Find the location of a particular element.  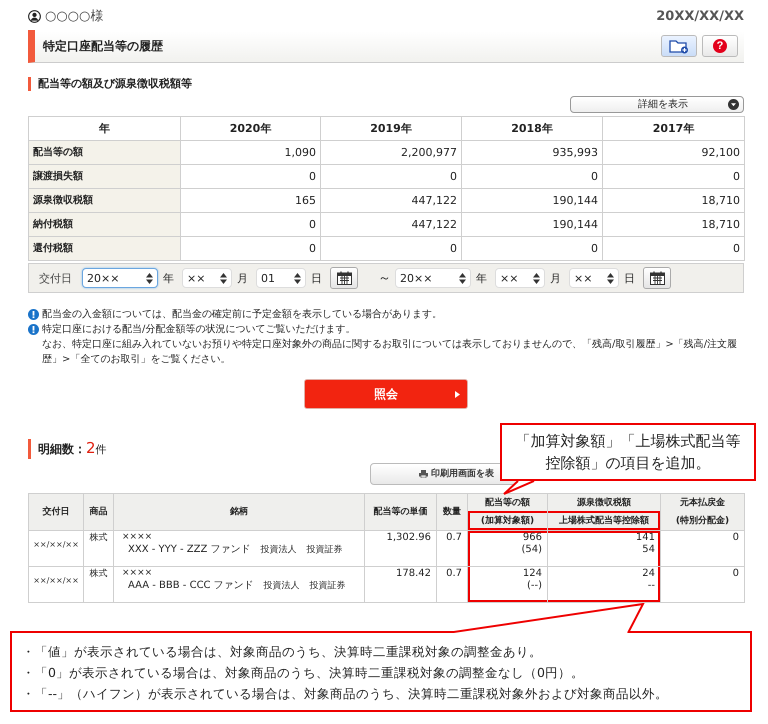

select-field: 01 is located at coordinates (281, 278).